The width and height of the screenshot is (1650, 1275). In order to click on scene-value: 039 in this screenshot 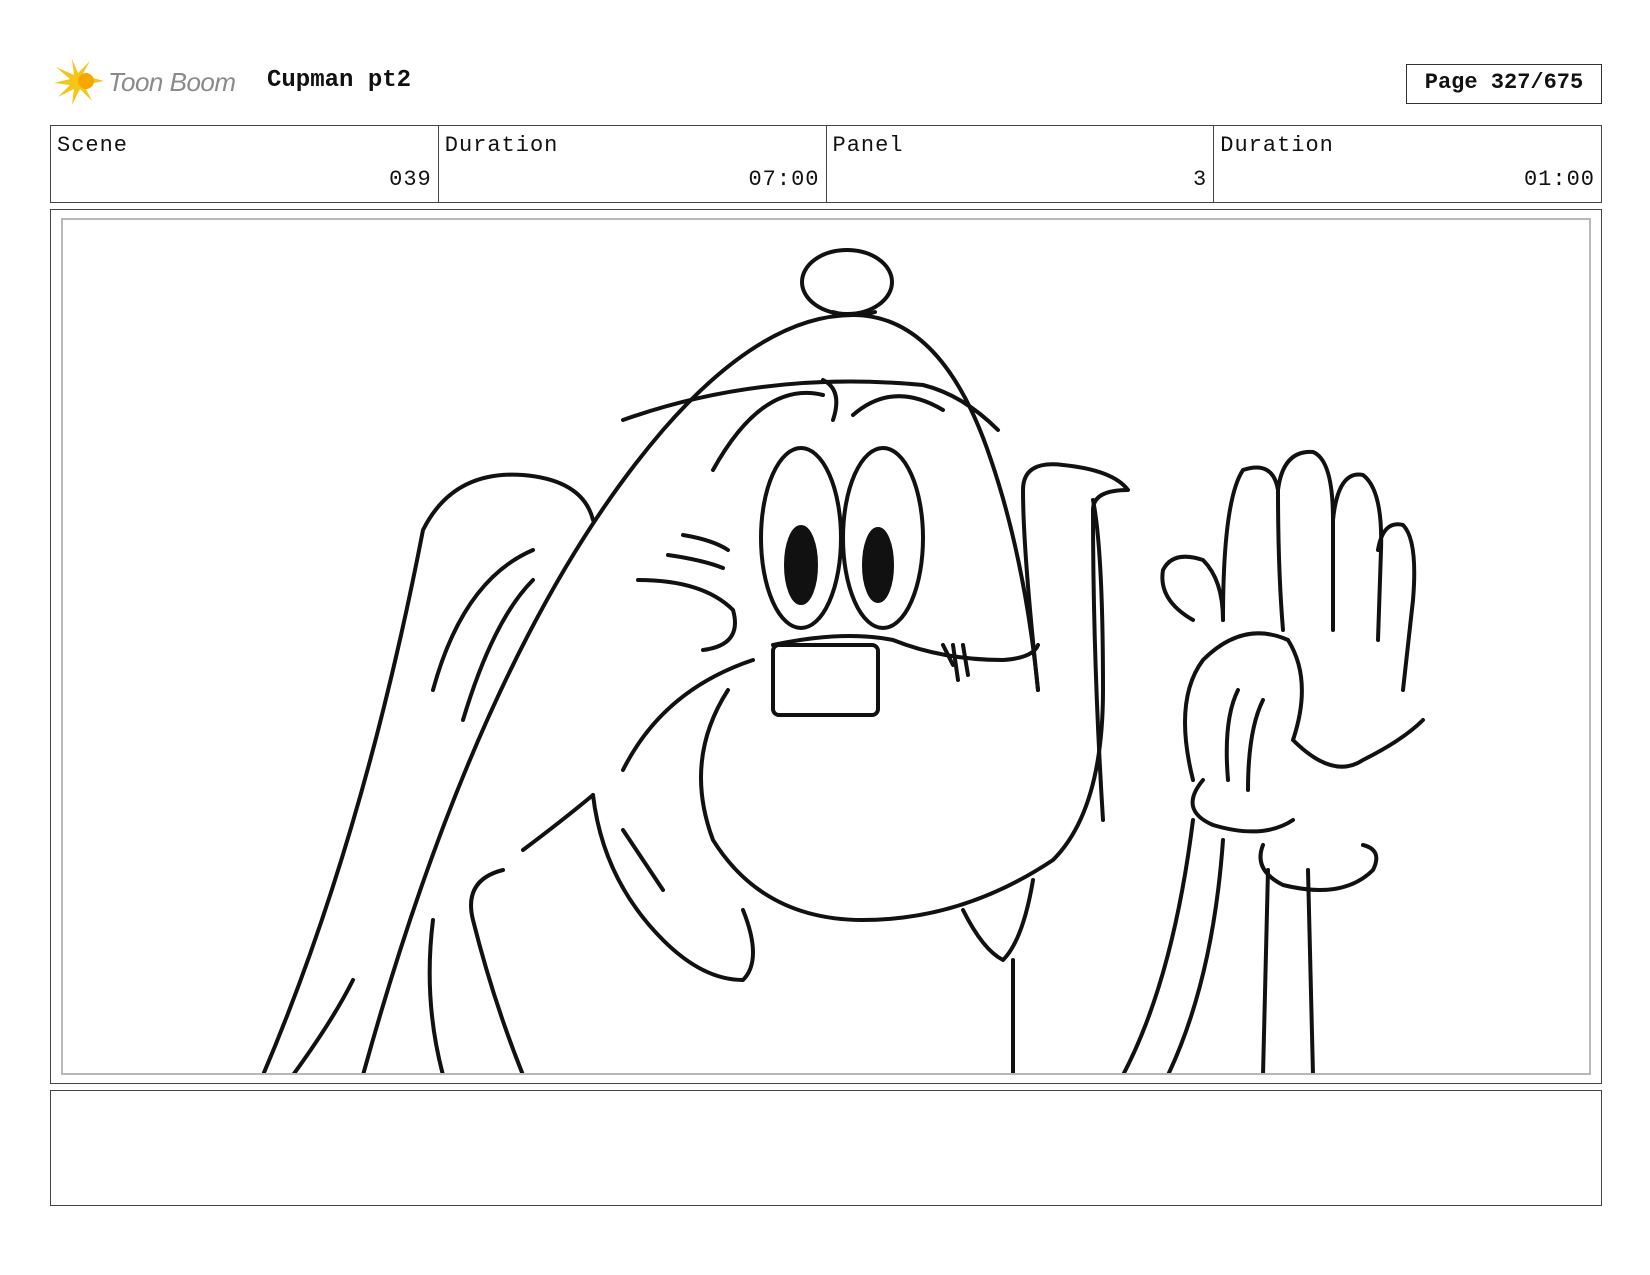, I will do `click(410, 179)`.